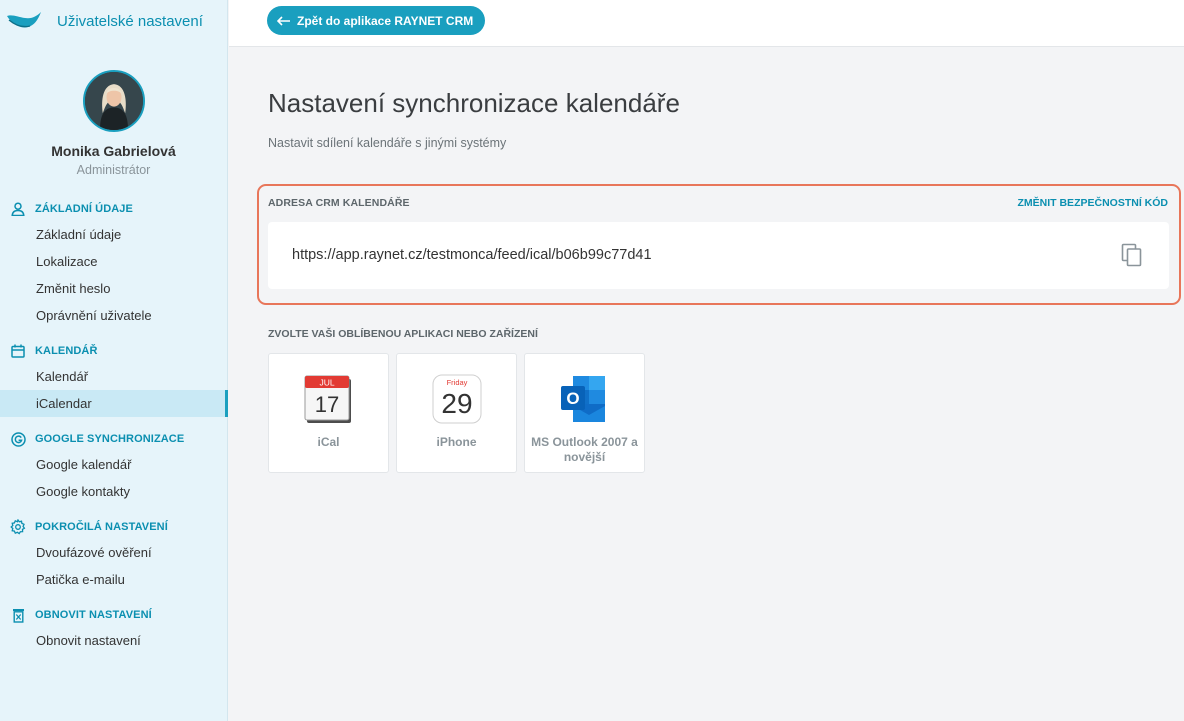 The image size is (1184, 721). What do you see at coordinates (283, 20) in the screenshot?
I see `arrow-left-icon` at bounding box center [283, 20].